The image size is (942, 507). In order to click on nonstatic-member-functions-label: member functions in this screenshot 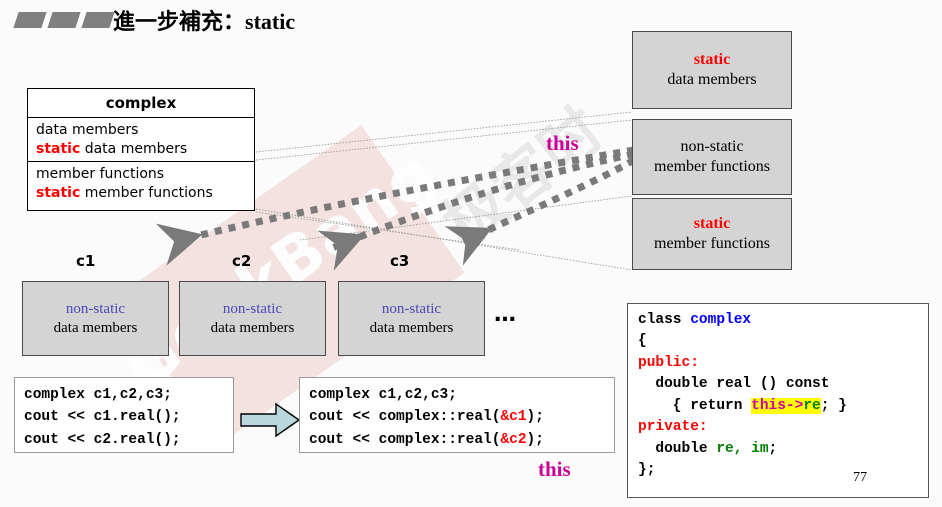, I will do `click(712, 166)`.